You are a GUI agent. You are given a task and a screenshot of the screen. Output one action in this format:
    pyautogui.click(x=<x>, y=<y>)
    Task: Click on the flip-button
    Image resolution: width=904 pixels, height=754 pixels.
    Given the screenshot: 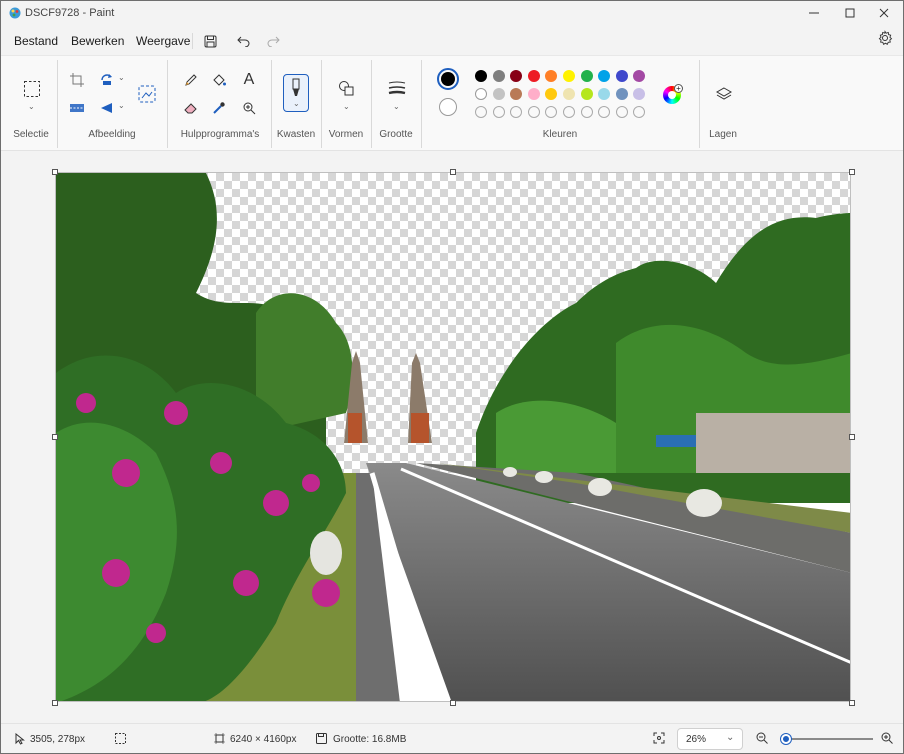 What is the action you would take?
    pyautogui.click(x=107, y=108)
    